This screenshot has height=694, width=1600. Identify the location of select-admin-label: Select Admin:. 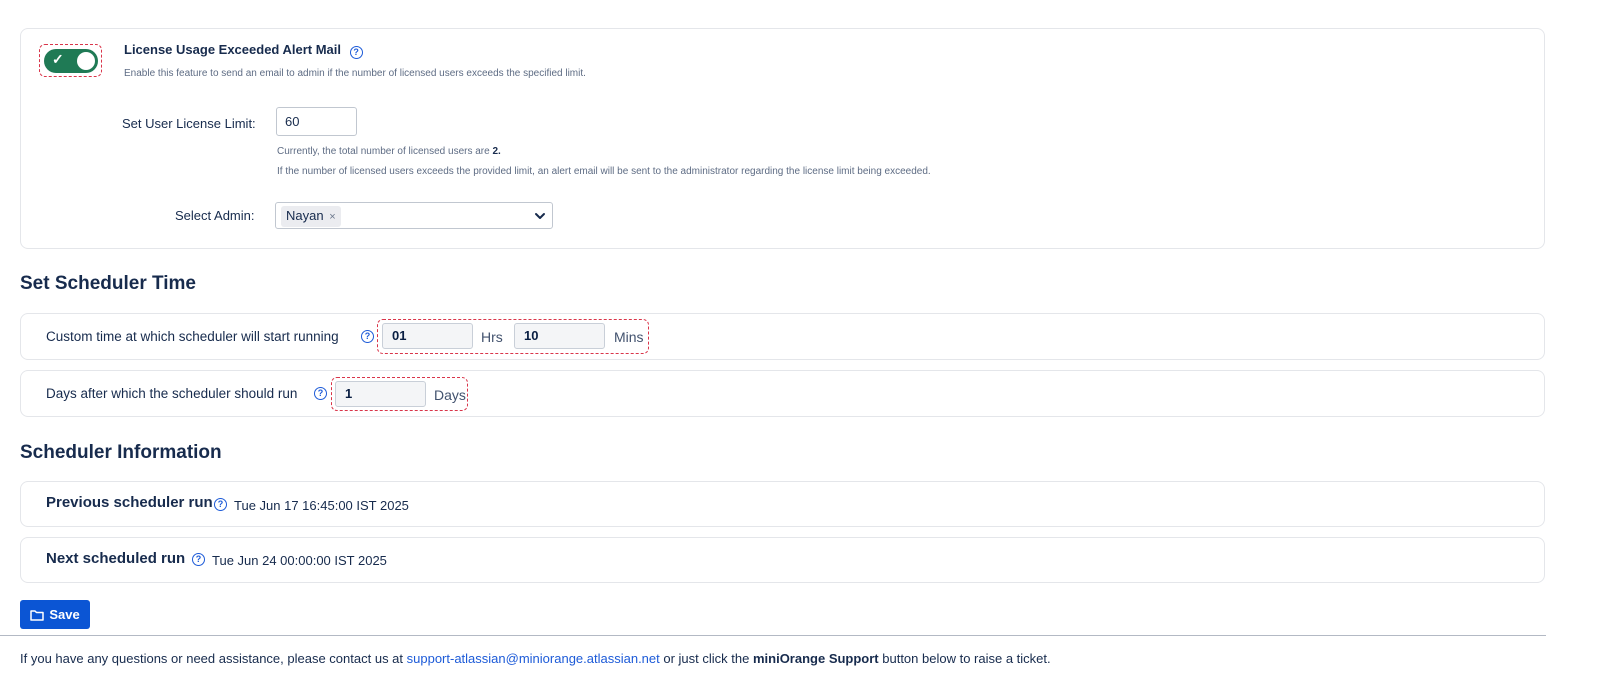
(215, 215).